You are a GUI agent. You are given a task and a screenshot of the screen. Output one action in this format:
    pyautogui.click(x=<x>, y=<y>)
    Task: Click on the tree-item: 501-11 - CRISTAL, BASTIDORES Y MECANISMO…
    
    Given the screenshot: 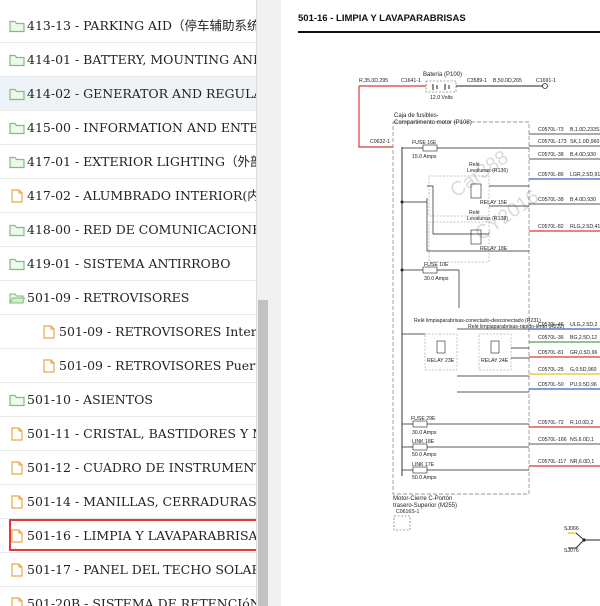 What is the action you would take?
    pyautogui.click(x=128, y=434)
    